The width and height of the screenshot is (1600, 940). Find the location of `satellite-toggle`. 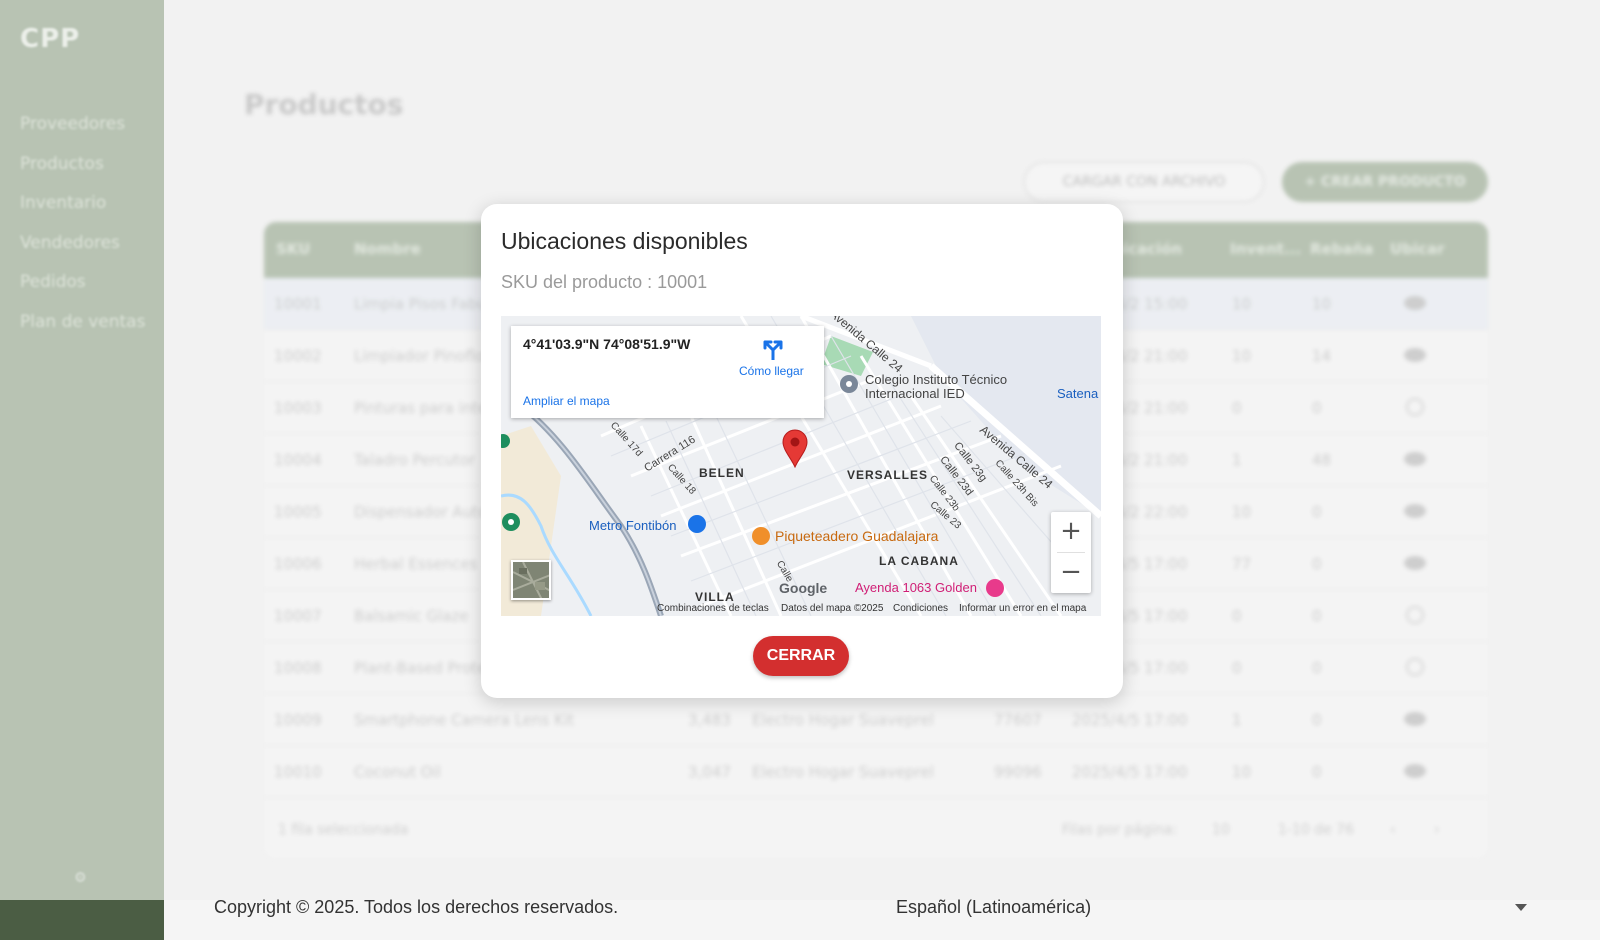

satellite-toggle is located at coordinates (531, 580).